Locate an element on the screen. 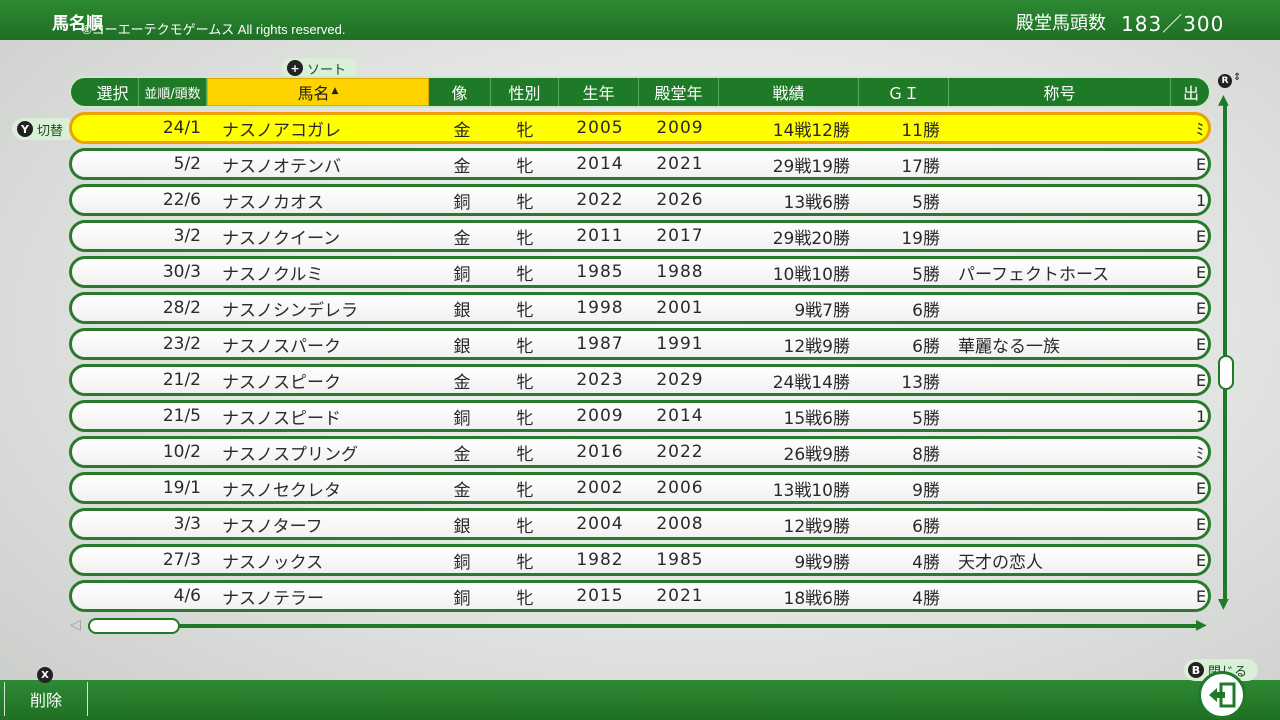 This screenshot has height=720, width=1280. cell-born-year: 1998 is located at coordinates (600, 308).